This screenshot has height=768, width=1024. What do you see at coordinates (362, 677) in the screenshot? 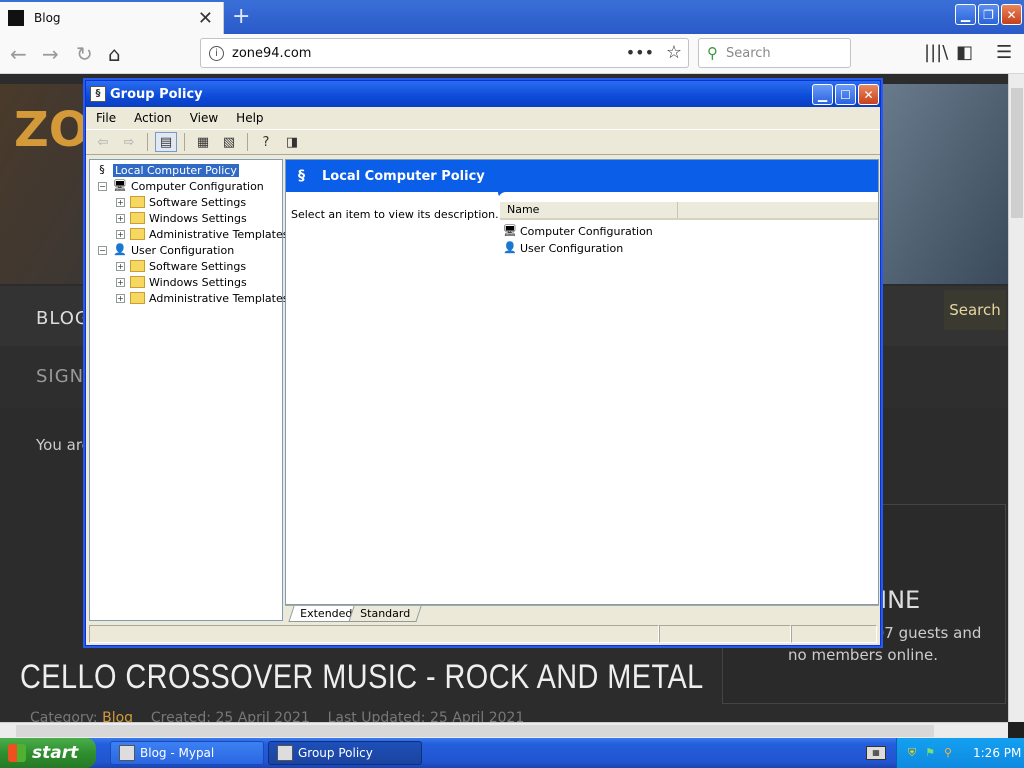
I see `article-title: CELLO CROSSOVER MUSIC - ROCK AND METAL` at bounding box center [362, 677].